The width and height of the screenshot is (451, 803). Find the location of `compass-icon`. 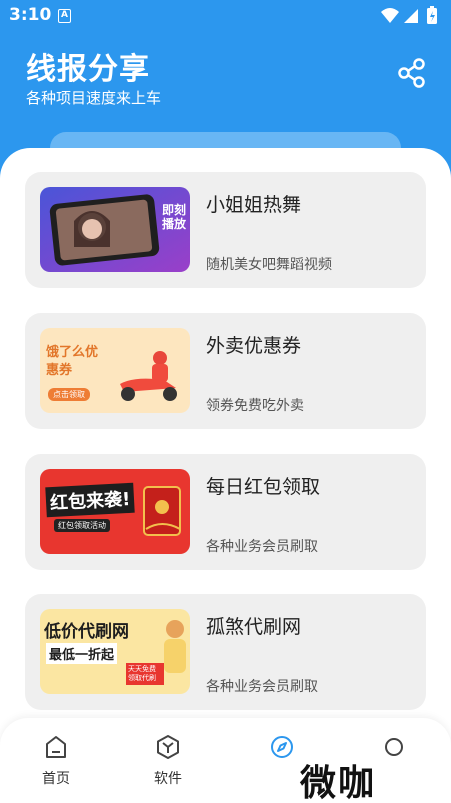

compass-icon is located at coordinates (282, 747).